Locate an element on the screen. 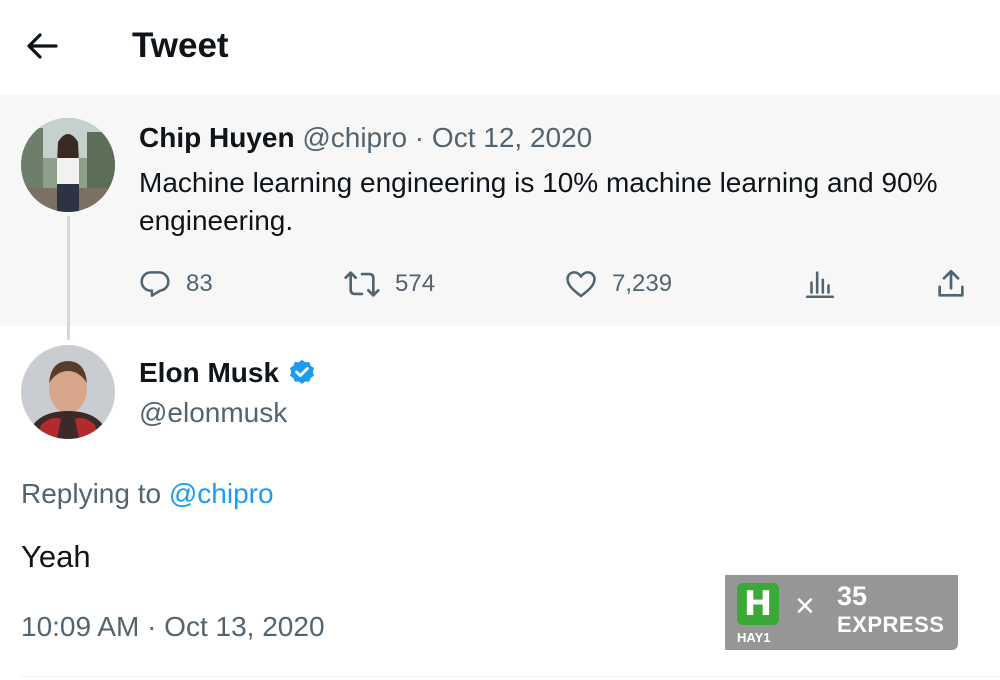 This screenshot has height=680, width=1000. author-handle: @elonmusk is located at coordinates (213, 413).